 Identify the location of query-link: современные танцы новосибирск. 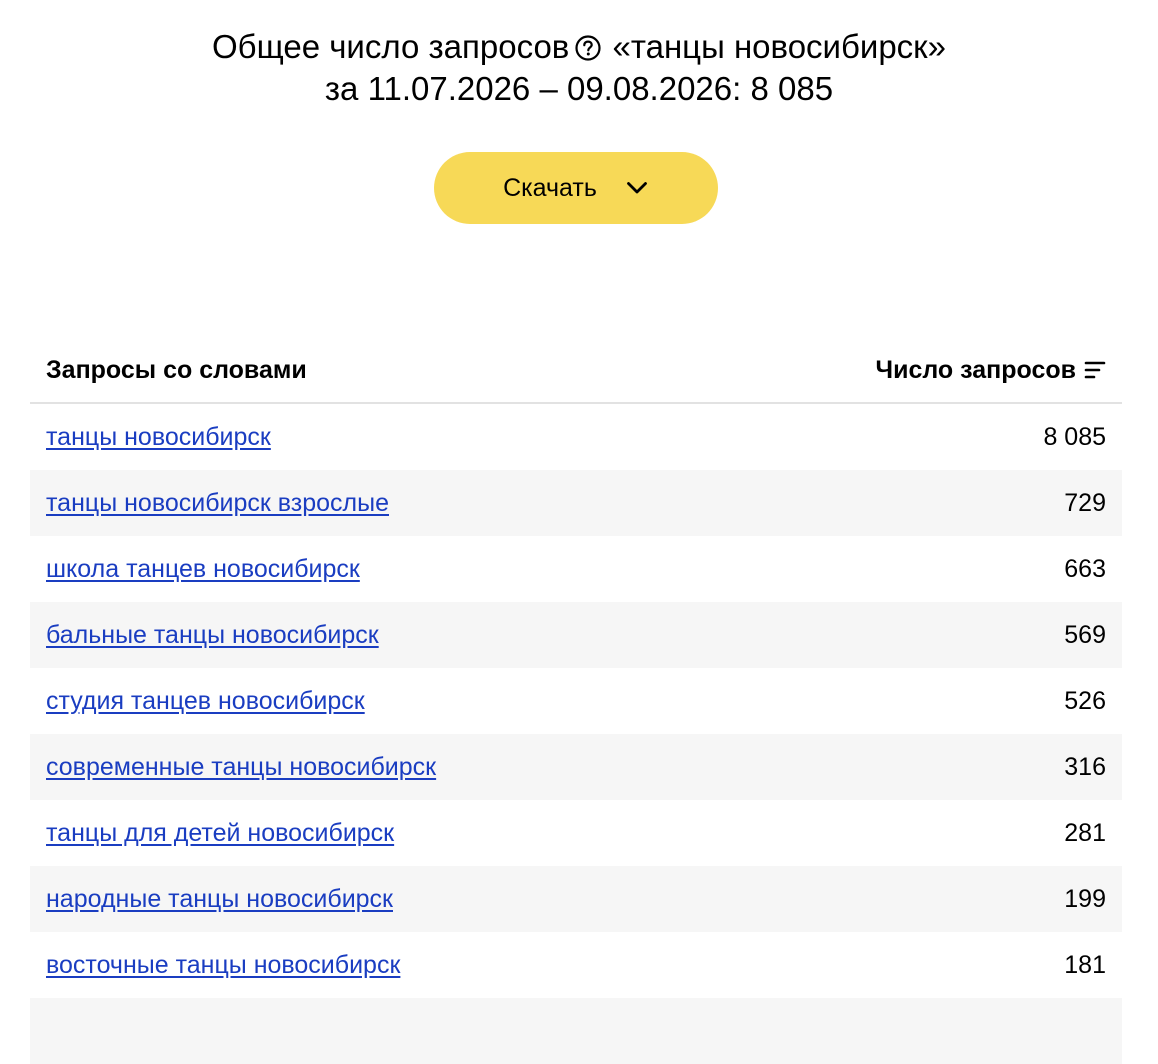
(241, 767).